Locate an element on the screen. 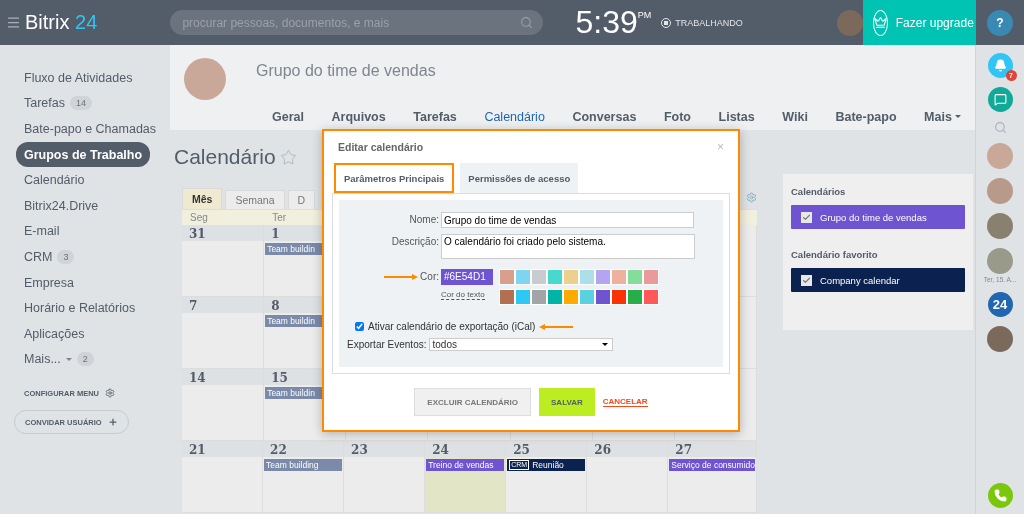 The width and height of the screenshot is (1024, 514). group-tab: Geral is located at coordinates (288, 116).